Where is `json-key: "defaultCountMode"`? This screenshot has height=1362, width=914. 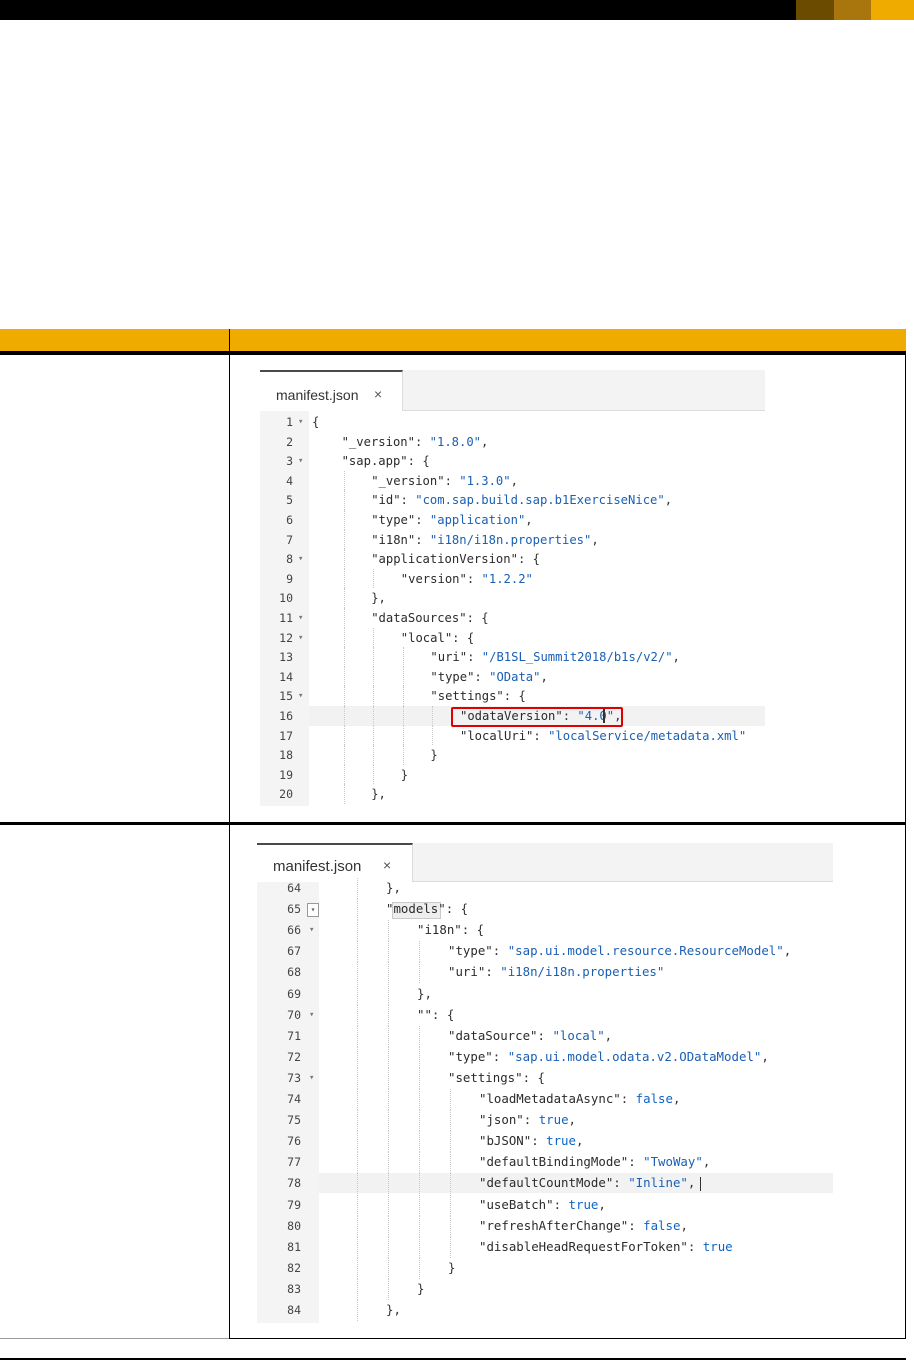 json-key: "defaultCountMode" is located at coordinates (546, 1183).